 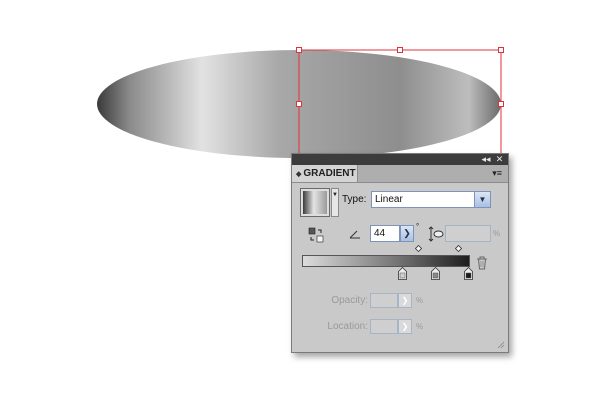 What do you see at coordinates (386, 261) in the screenshot?
I see `gradient-ramp` at bounding box center [386, 261].